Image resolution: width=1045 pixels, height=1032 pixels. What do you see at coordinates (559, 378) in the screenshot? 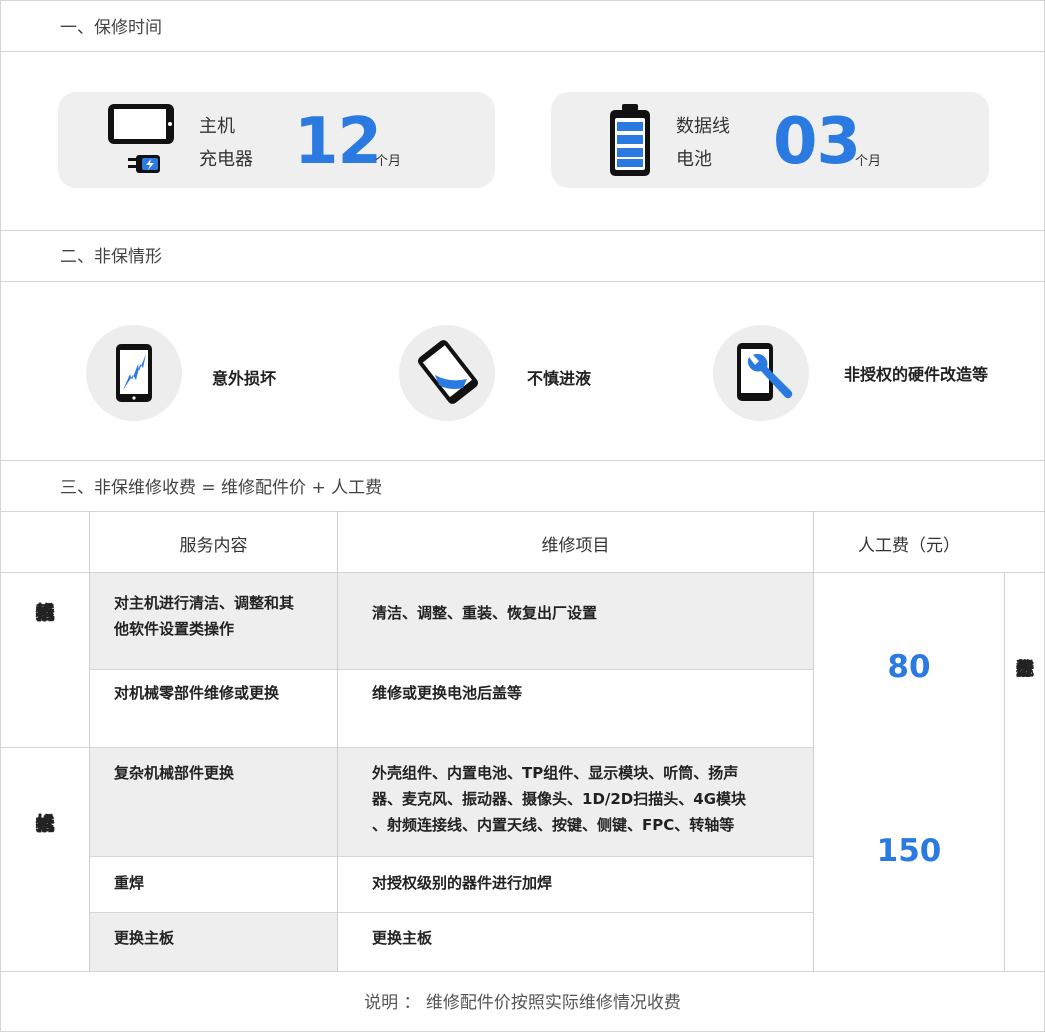
I see `case-label-liquid: 不慎进液` at bounding box center [559, 378].